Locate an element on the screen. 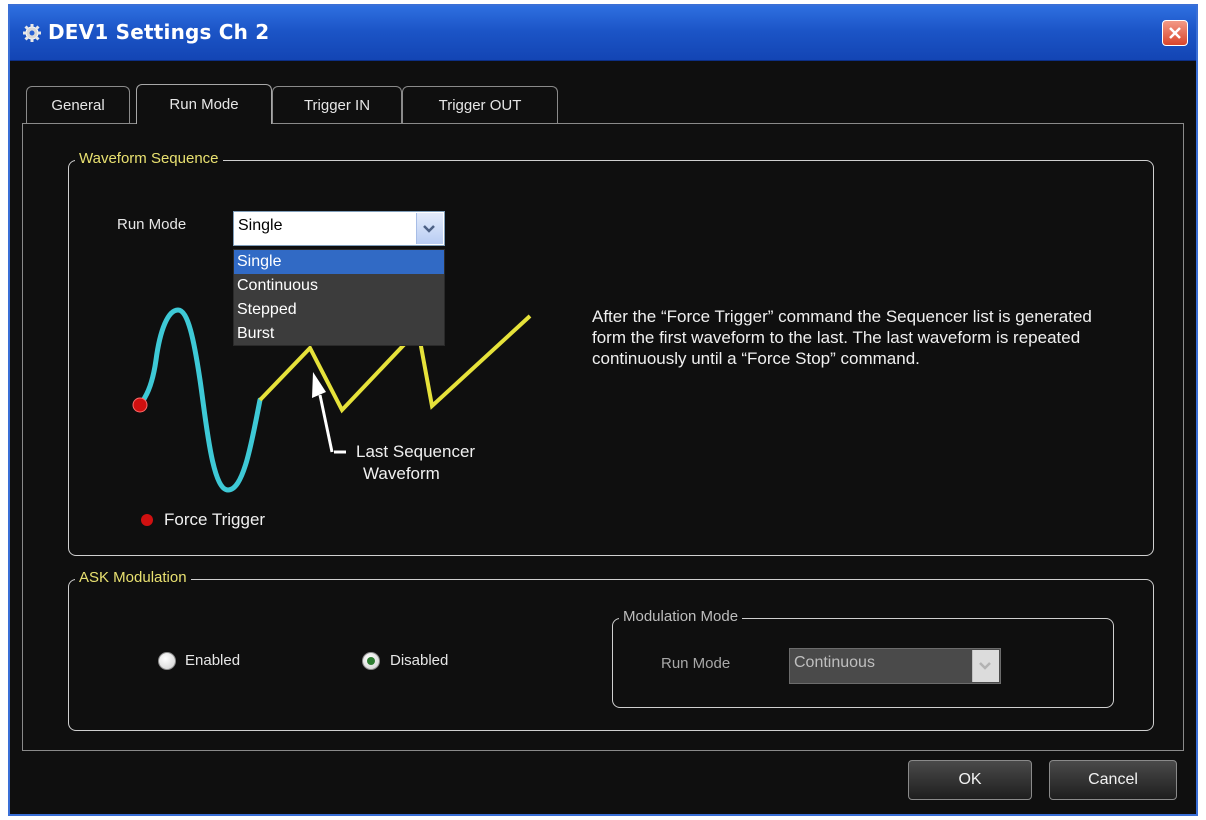 The image size is (1206, 820). run-mode-dropdown-list: Single Continuous Stepped Burst is located at coordinates (339, 297).